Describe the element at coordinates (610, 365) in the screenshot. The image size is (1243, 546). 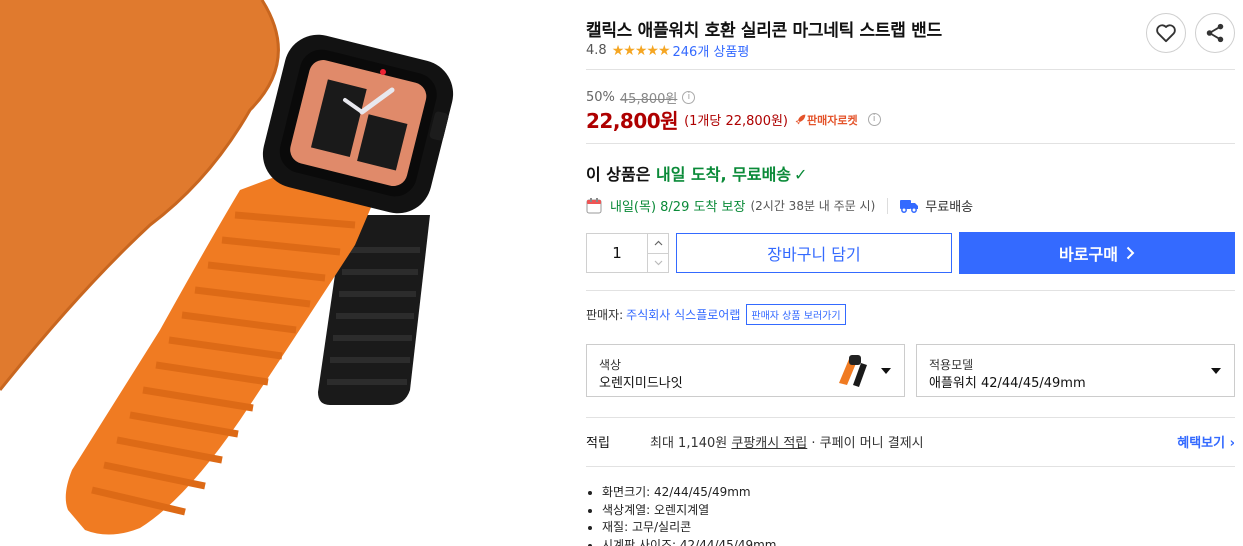
I see `option-label: 색상` at that location.